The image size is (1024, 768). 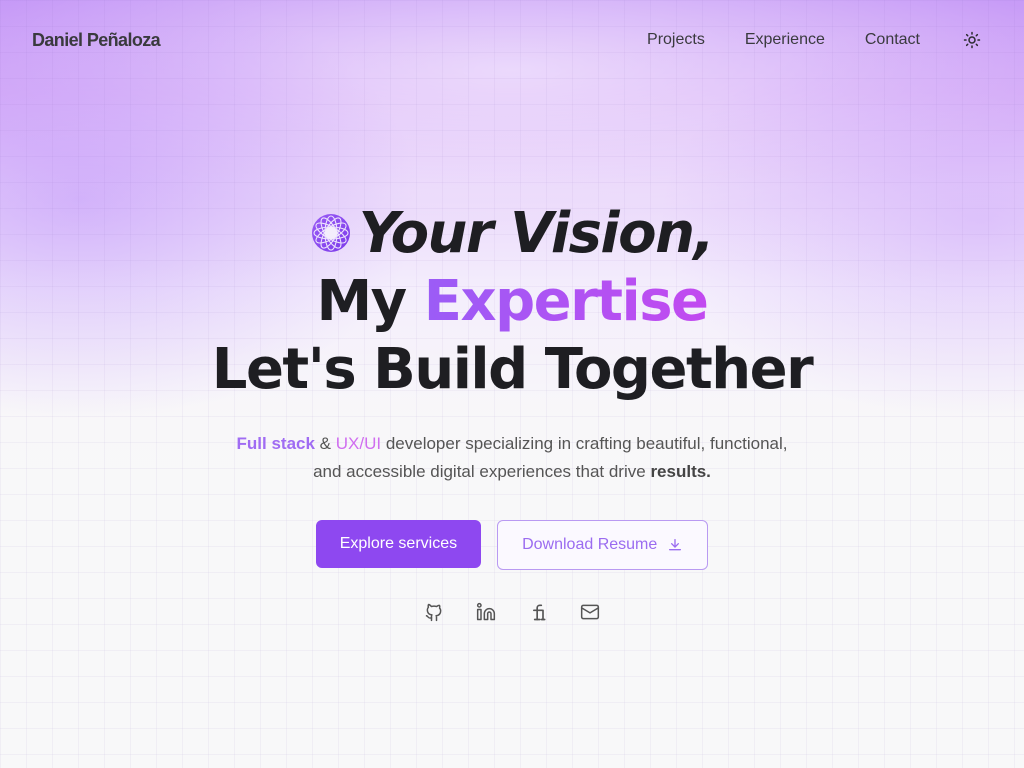 I want to click on freelancer-icon, so click(x=539, y=612).